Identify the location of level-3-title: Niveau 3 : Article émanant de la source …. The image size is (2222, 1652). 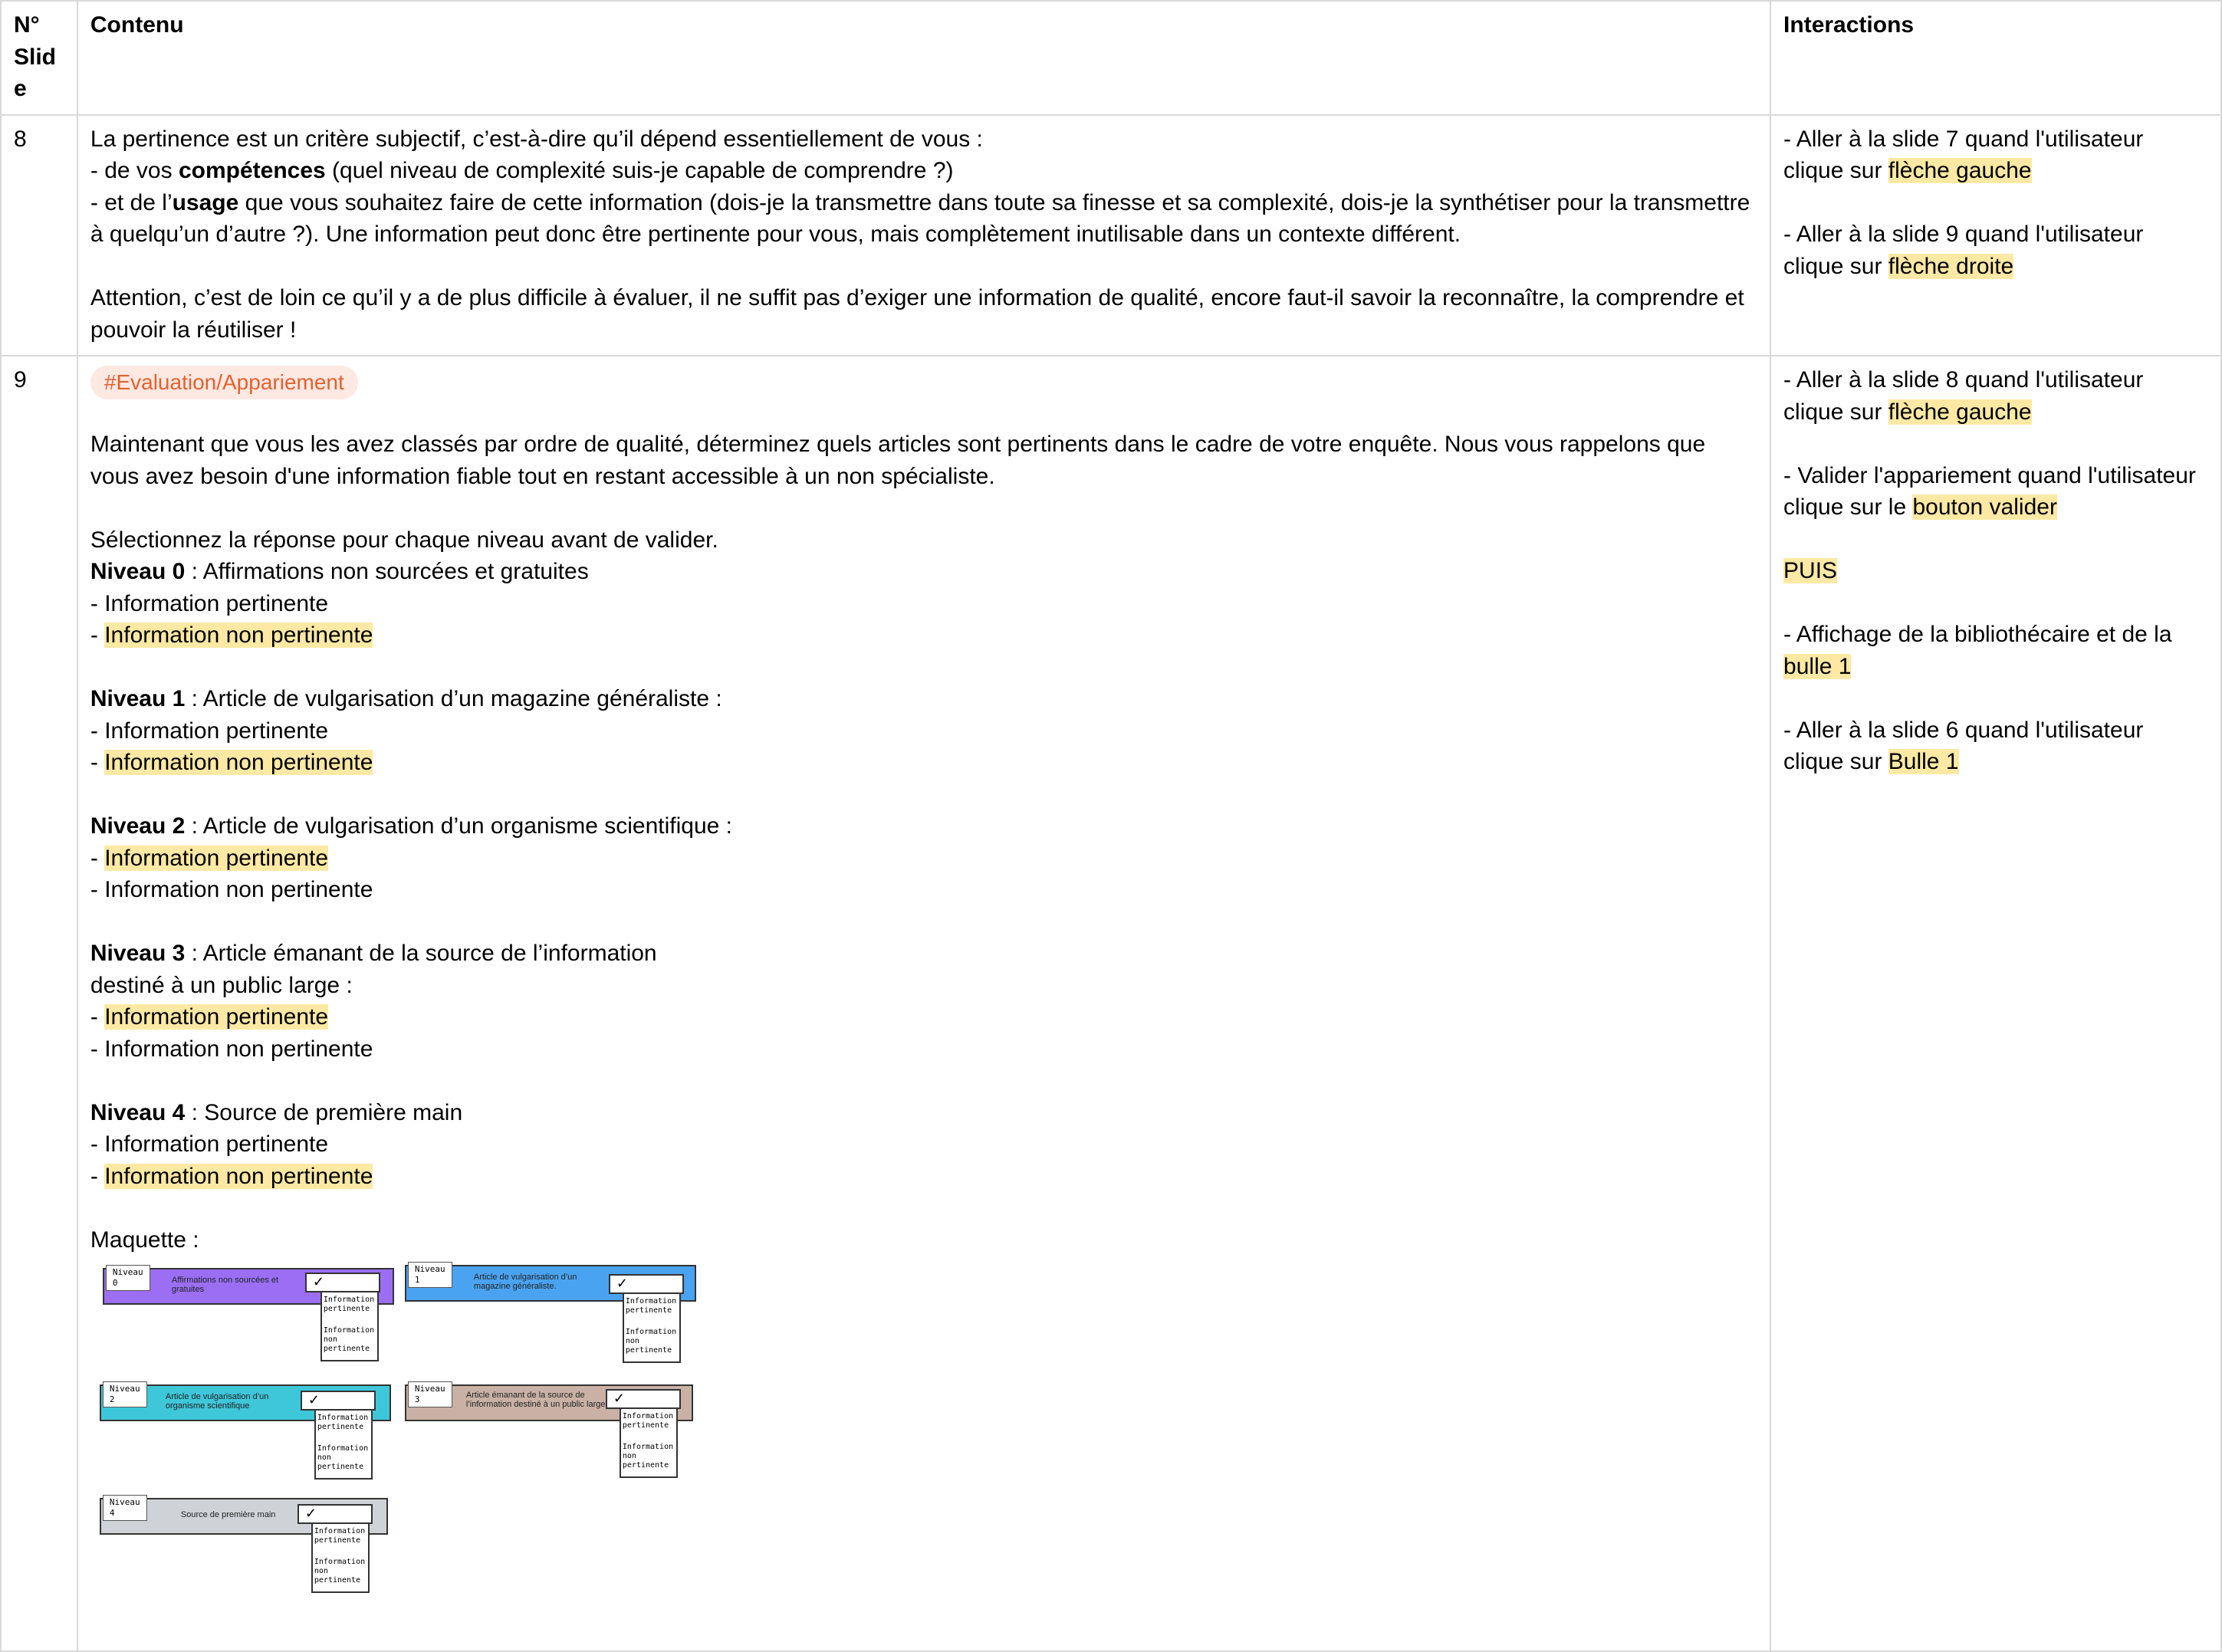
(373, 953).